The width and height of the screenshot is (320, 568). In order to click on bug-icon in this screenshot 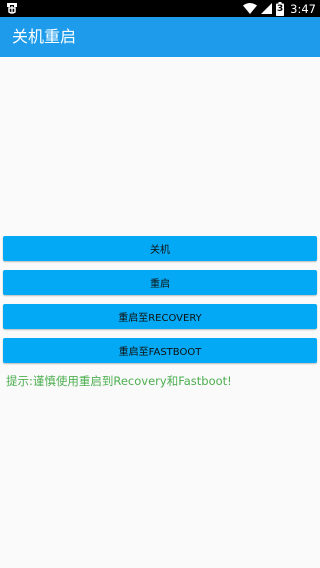, I will do `click(12, 9)`.